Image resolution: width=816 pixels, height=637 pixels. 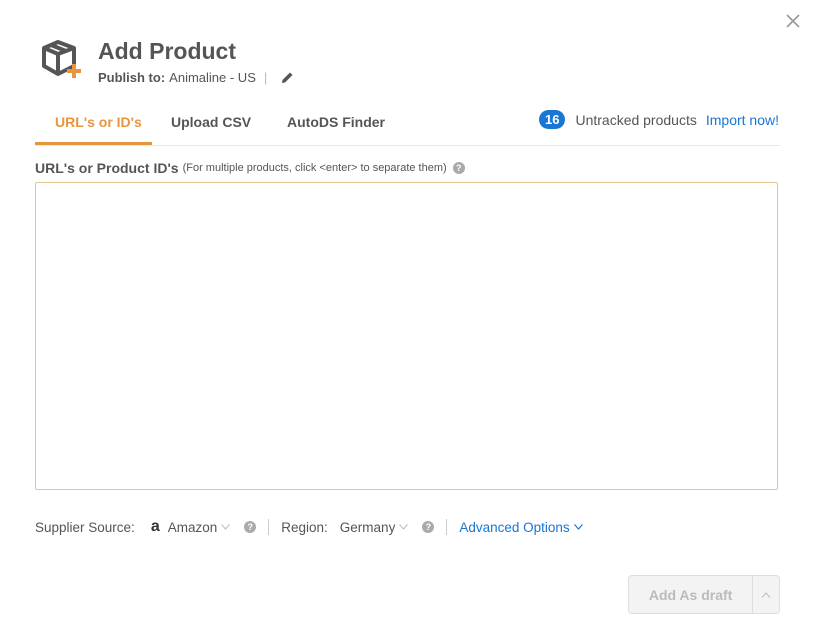 I want to click on chevron-up-icon, so click(x=766, y=594).